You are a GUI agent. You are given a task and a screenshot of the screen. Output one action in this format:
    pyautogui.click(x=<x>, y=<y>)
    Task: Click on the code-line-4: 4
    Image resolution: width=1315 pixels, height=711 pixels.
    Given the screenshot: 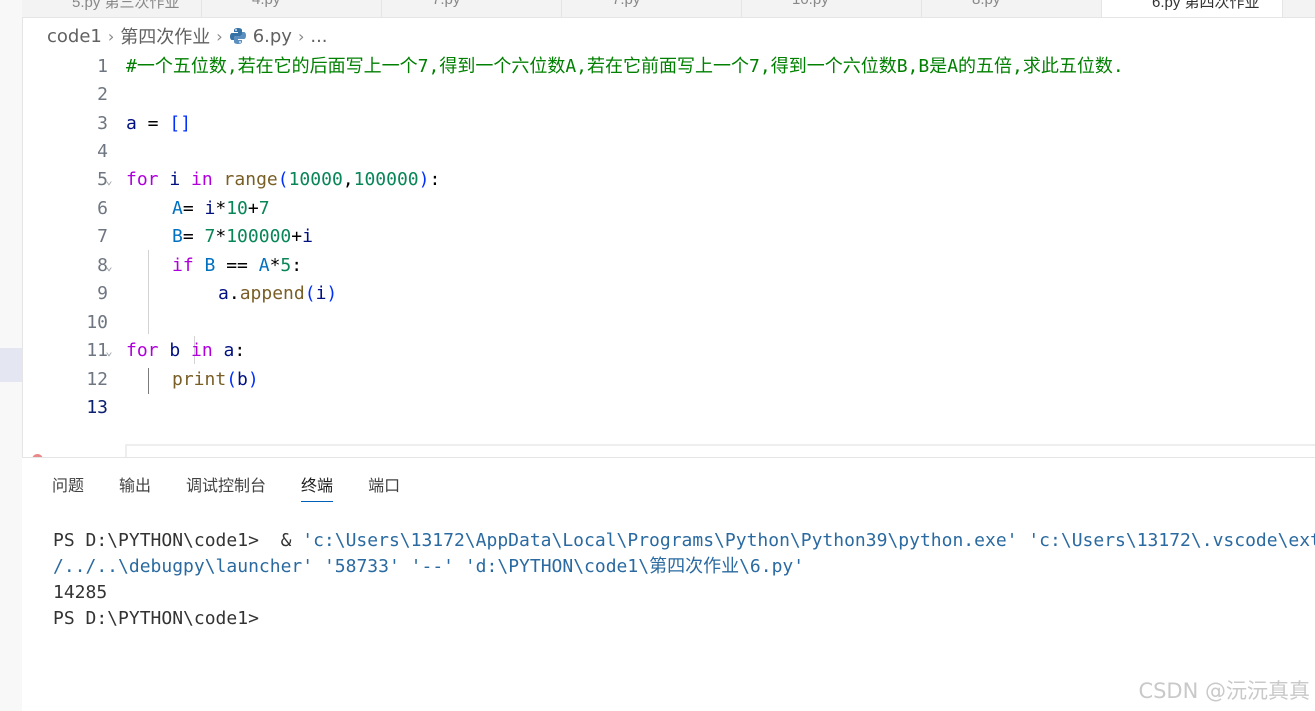 What is the action you would take?
    pyautogui.click(x=668, y=152)
    